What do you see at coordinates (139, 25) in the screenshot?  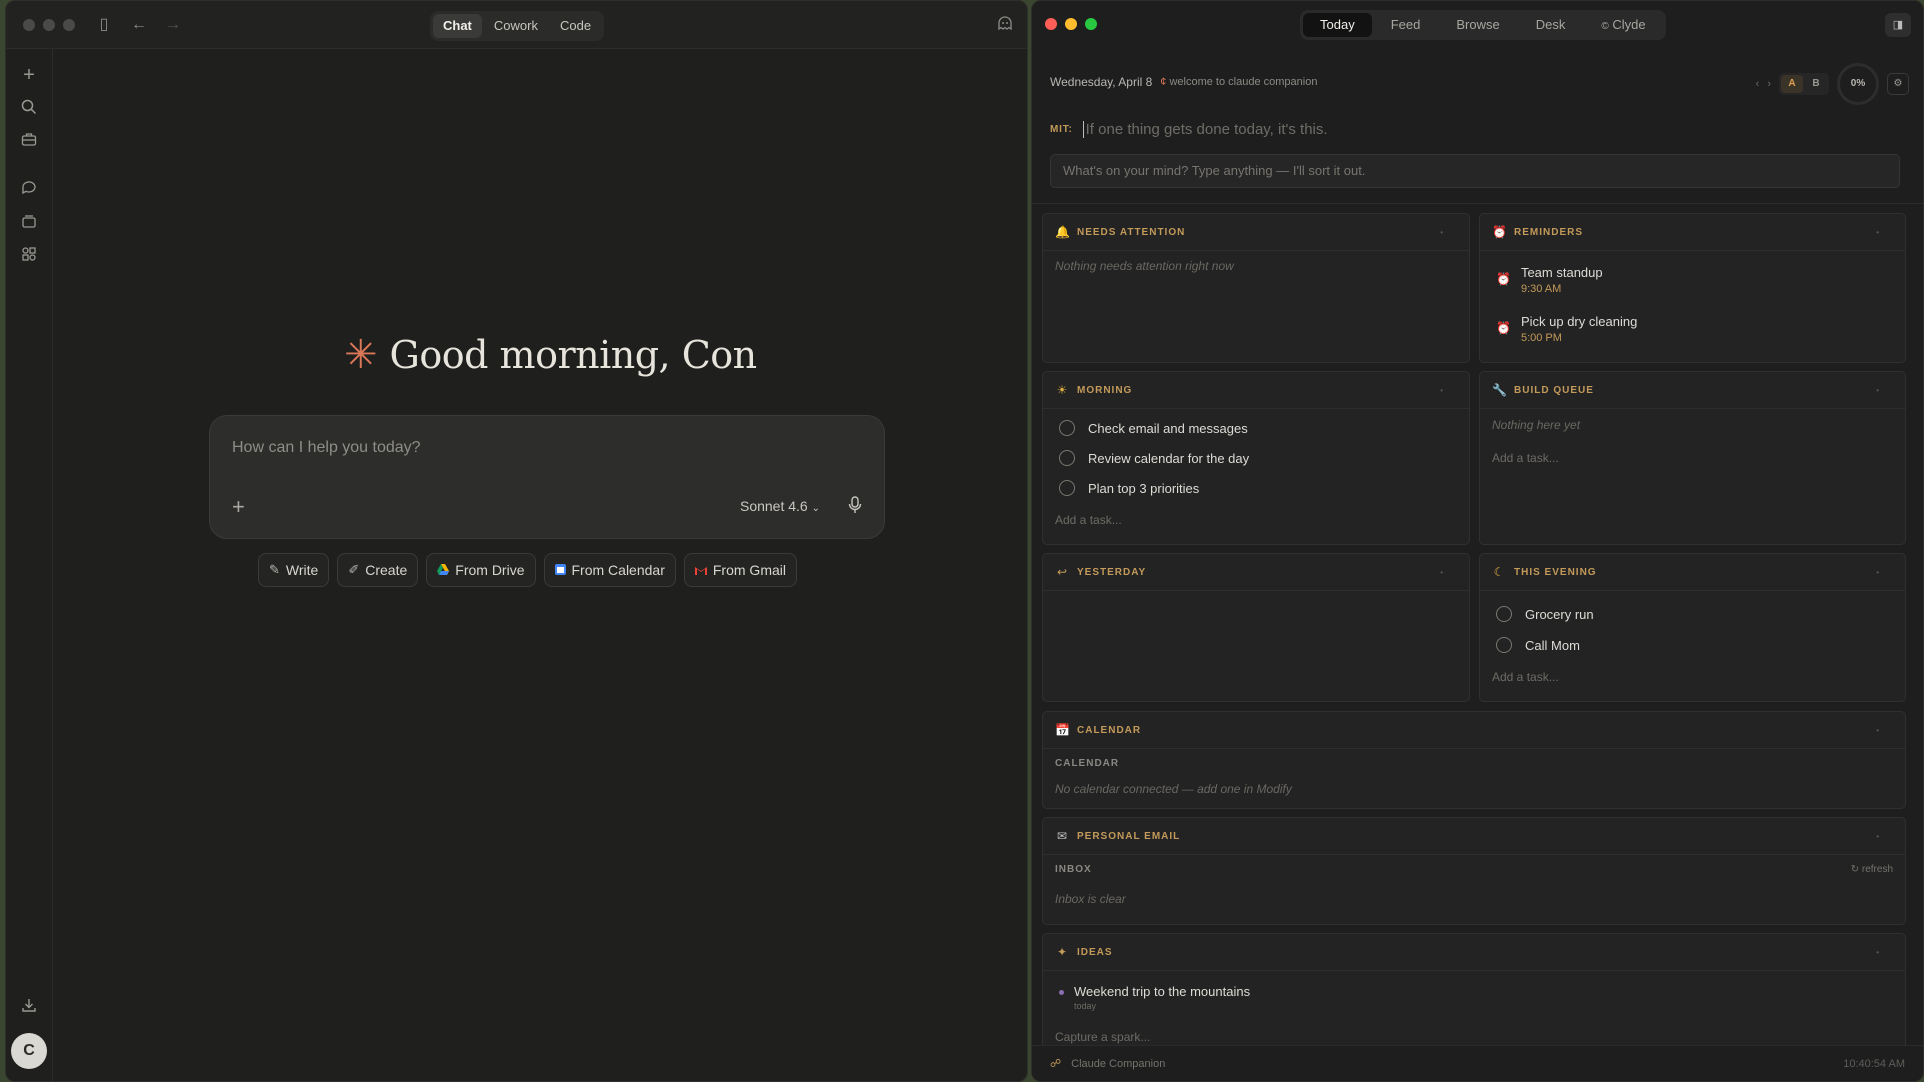 I see `back-arrow-icon: ←` at bounding box center [139, 25].